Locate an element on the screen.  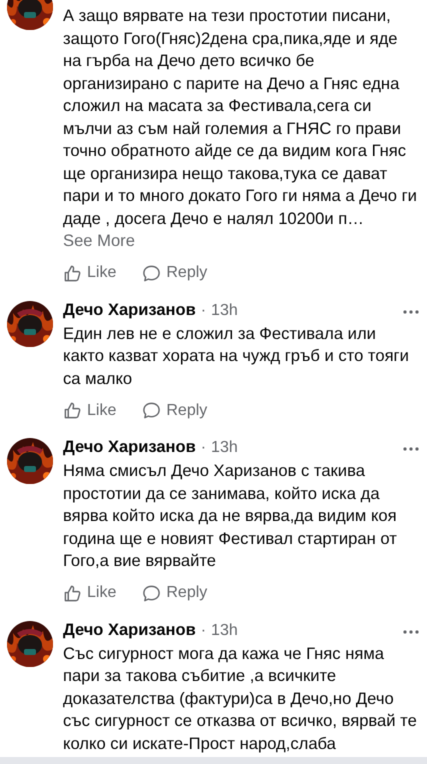
see-more-link: See More is located at coordinates (99, 240).